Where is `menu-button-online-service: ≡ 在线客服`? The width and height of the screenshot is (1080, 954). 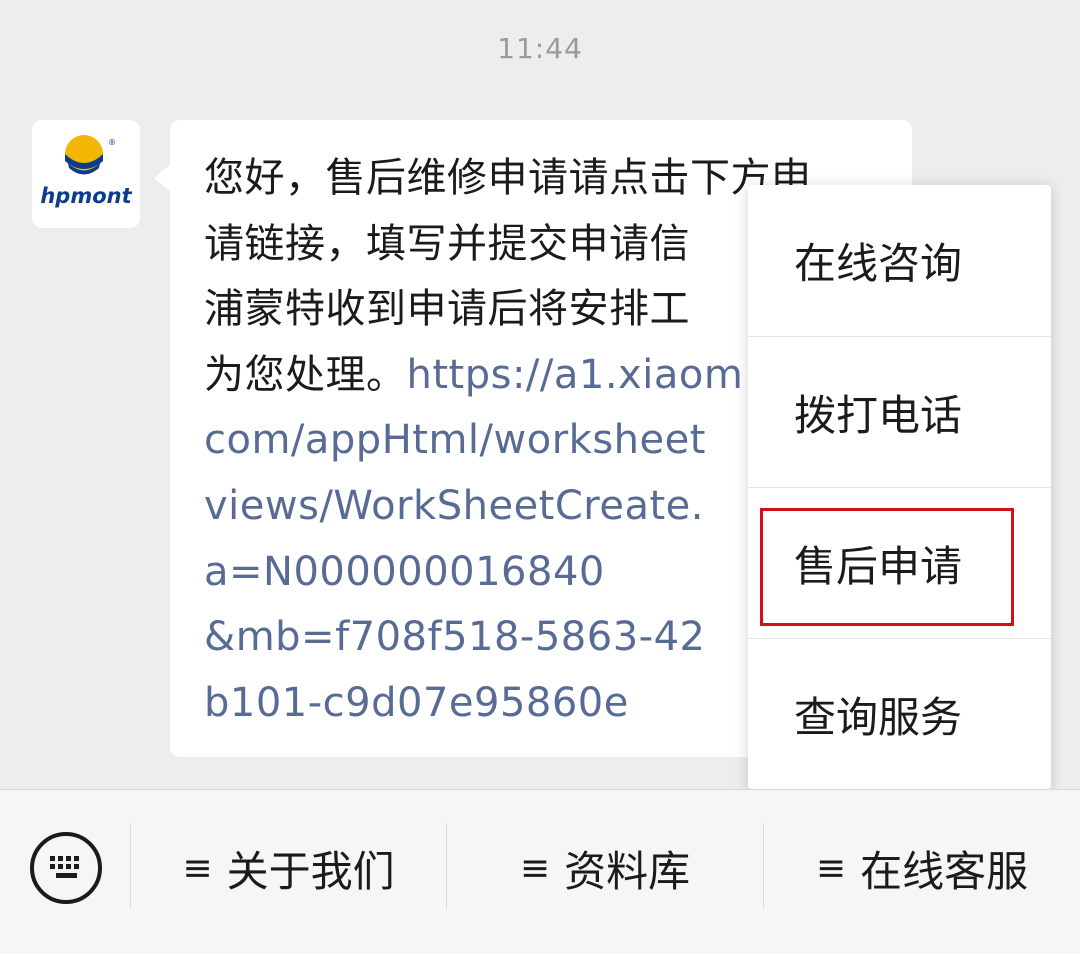
menu-button-online-service: ≡ 在线客服 is located at coordinates (922, 868).